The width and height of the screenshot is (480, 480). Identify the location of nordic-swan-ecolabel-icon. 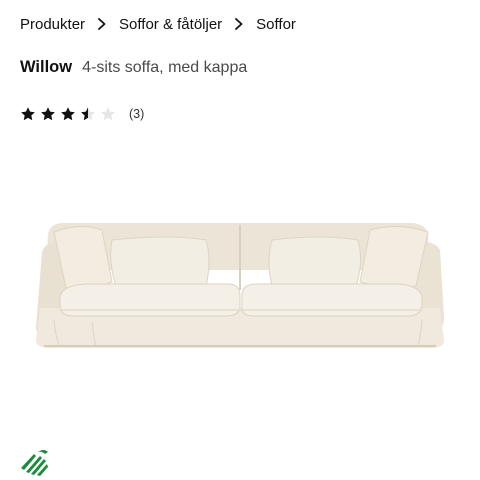
(34, 462).